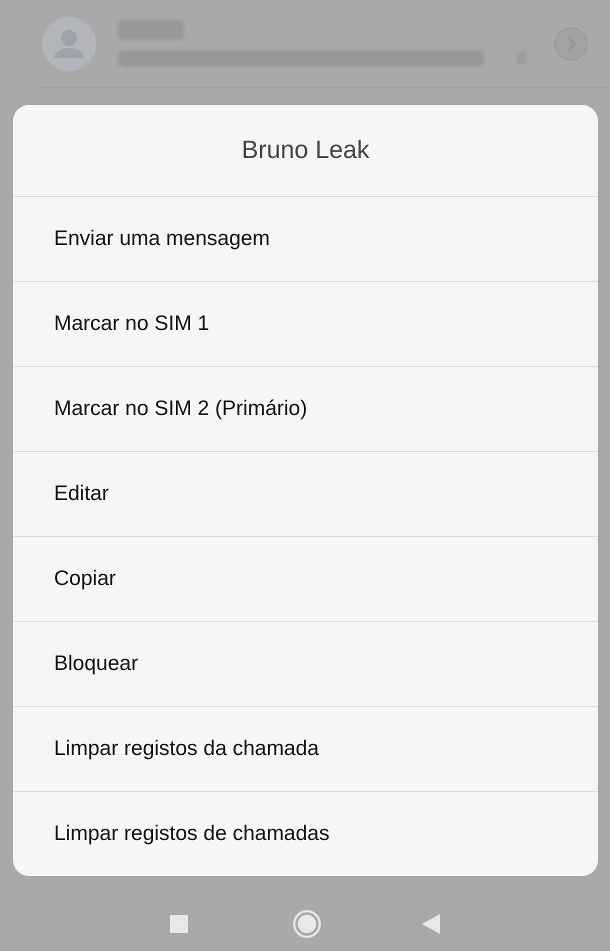 The image size is (610, 951). Describe the element at coordinates (305, 748) in the screenshot. I see `menu-item: Limpar registos da chamada` at that location.